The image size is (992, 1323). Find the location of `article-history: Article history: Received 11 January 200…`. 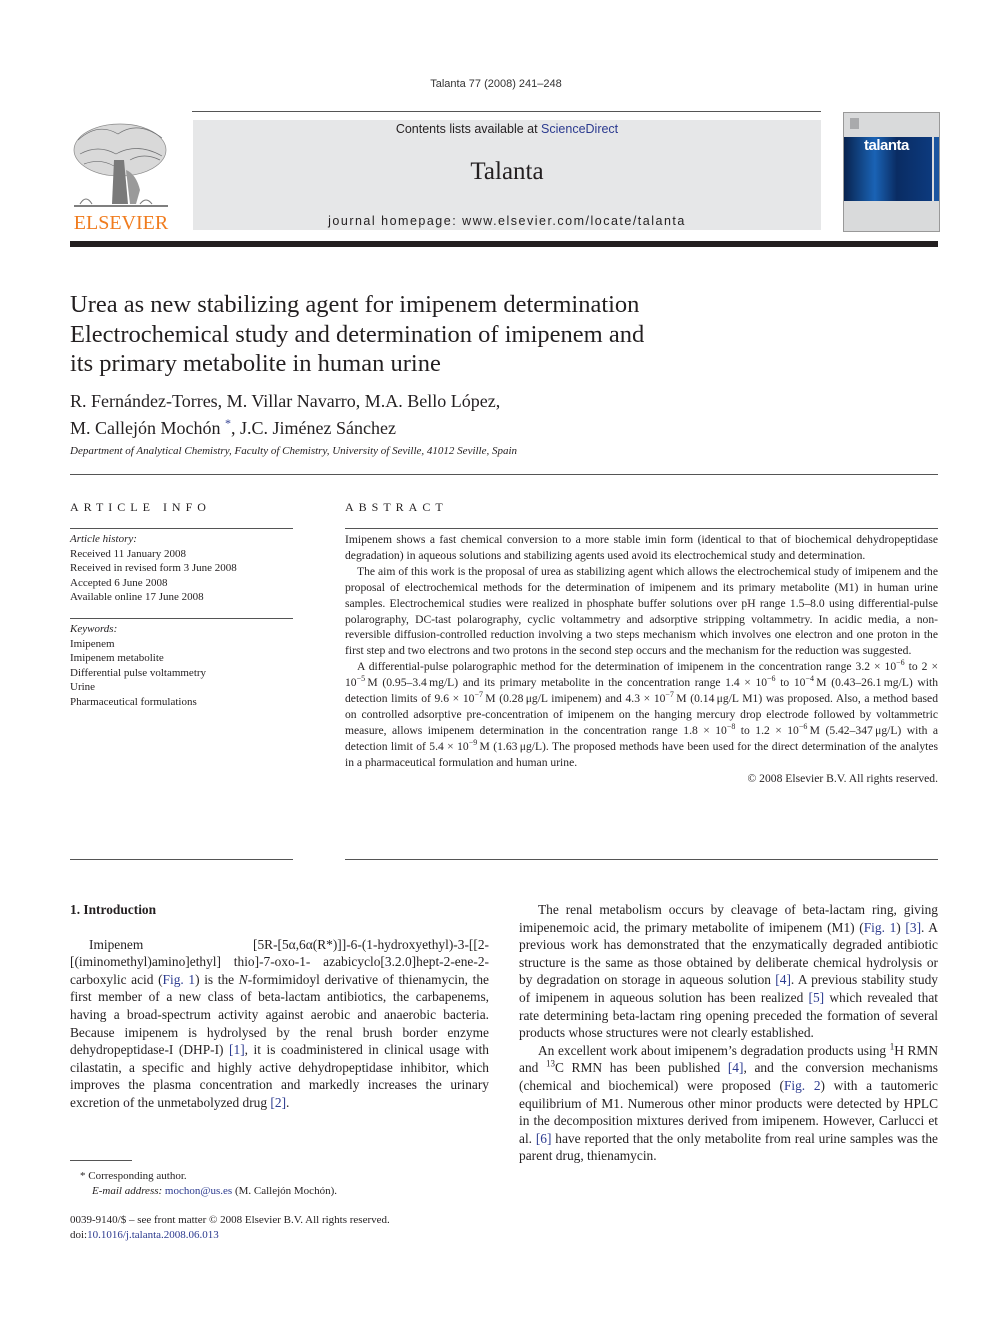

article-history: Article history: Received 11 January 200… is located at coordinates (182, 568).